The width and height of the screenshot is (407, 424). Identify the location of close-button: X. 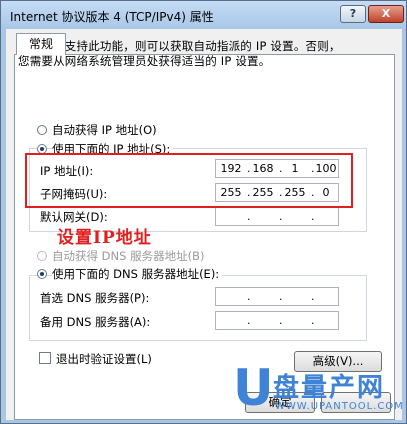
(386, 14).